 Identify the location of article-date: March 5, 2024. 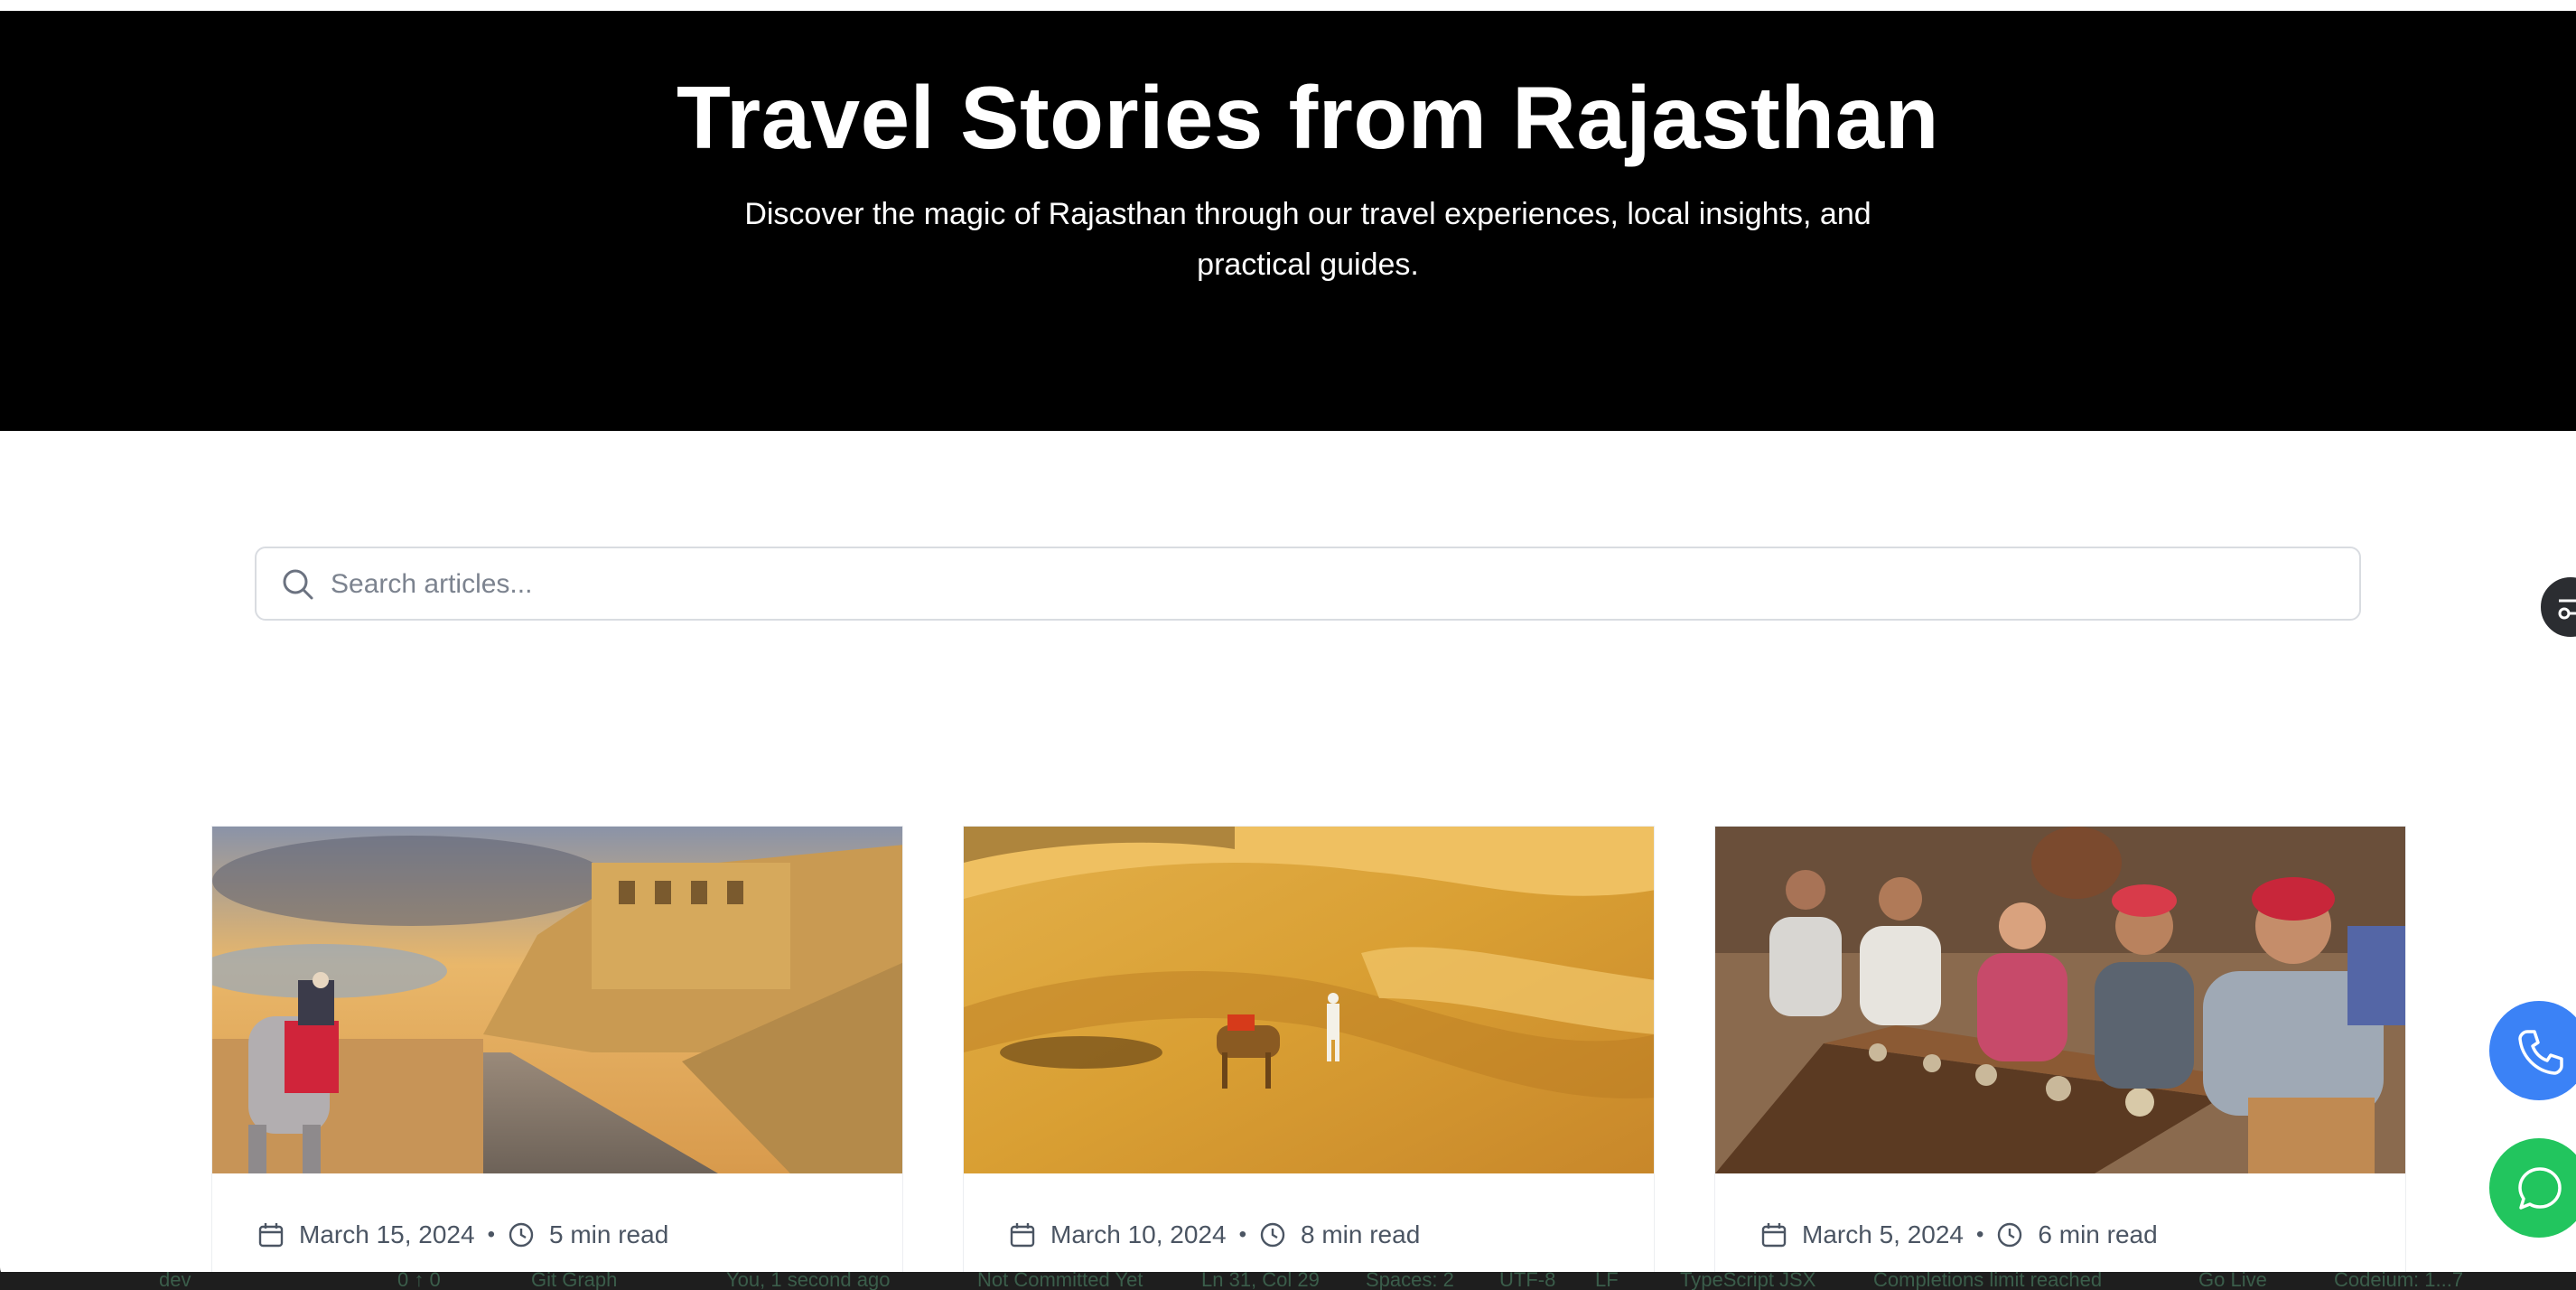
(1883, 1234).